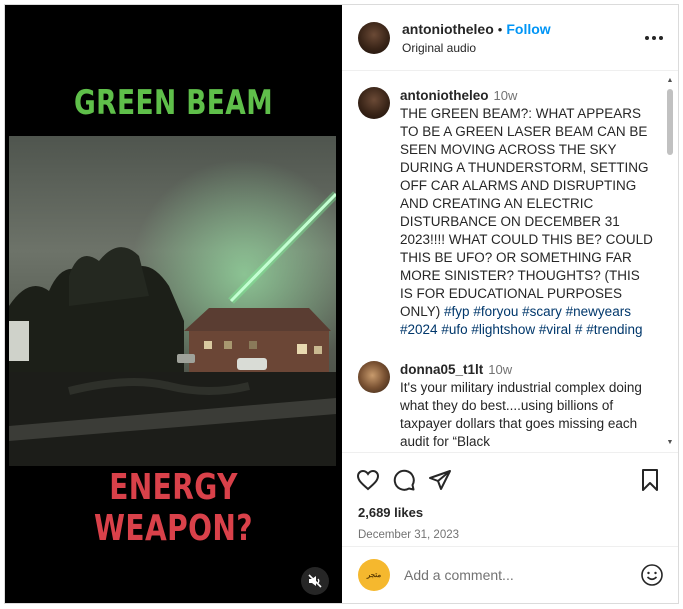  I want to click on post-actions: 2,689 likes December 31, 2023, so click(510, 496).